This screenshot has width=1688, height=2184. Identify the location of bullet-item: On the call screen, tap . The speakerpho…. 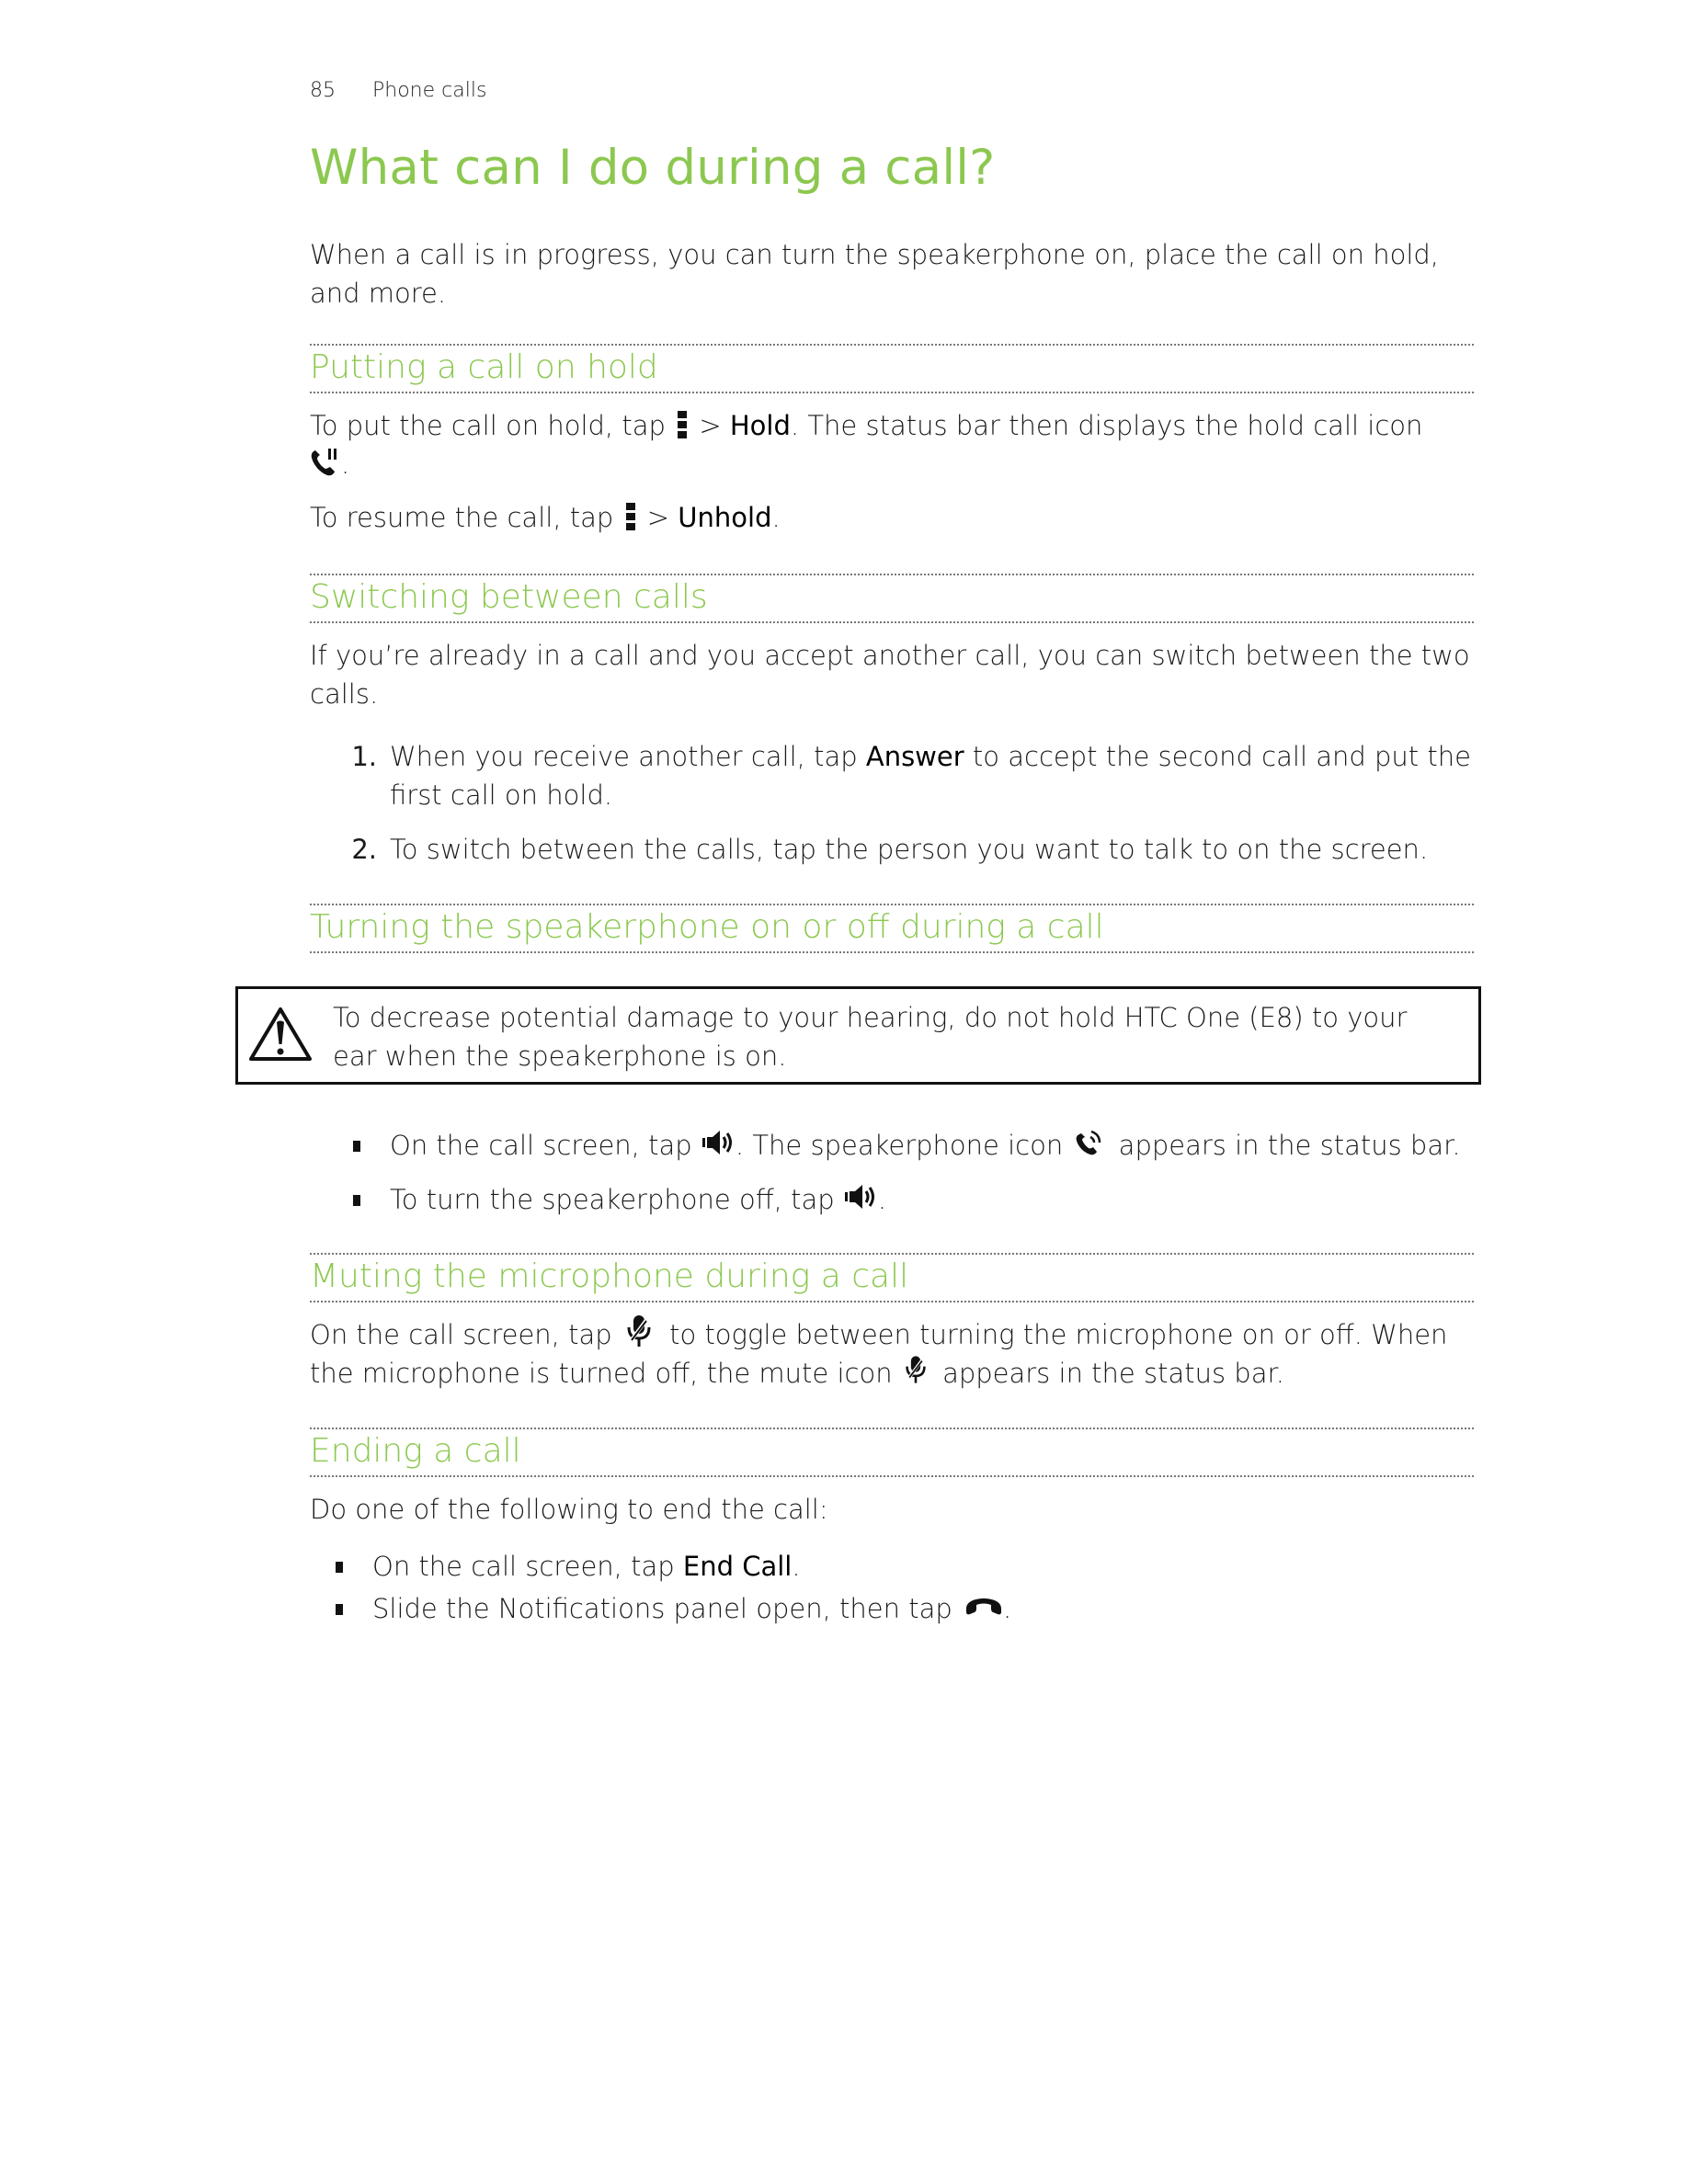
(923, 1145).